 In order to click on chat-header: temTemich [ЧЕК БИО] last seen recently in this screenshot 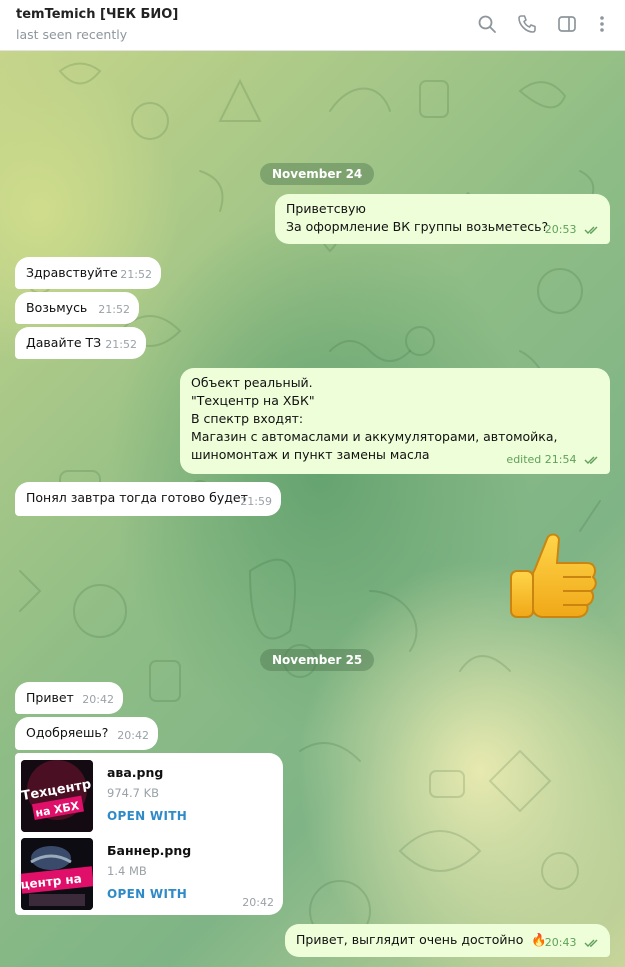, I will do `click(312, 25)`.